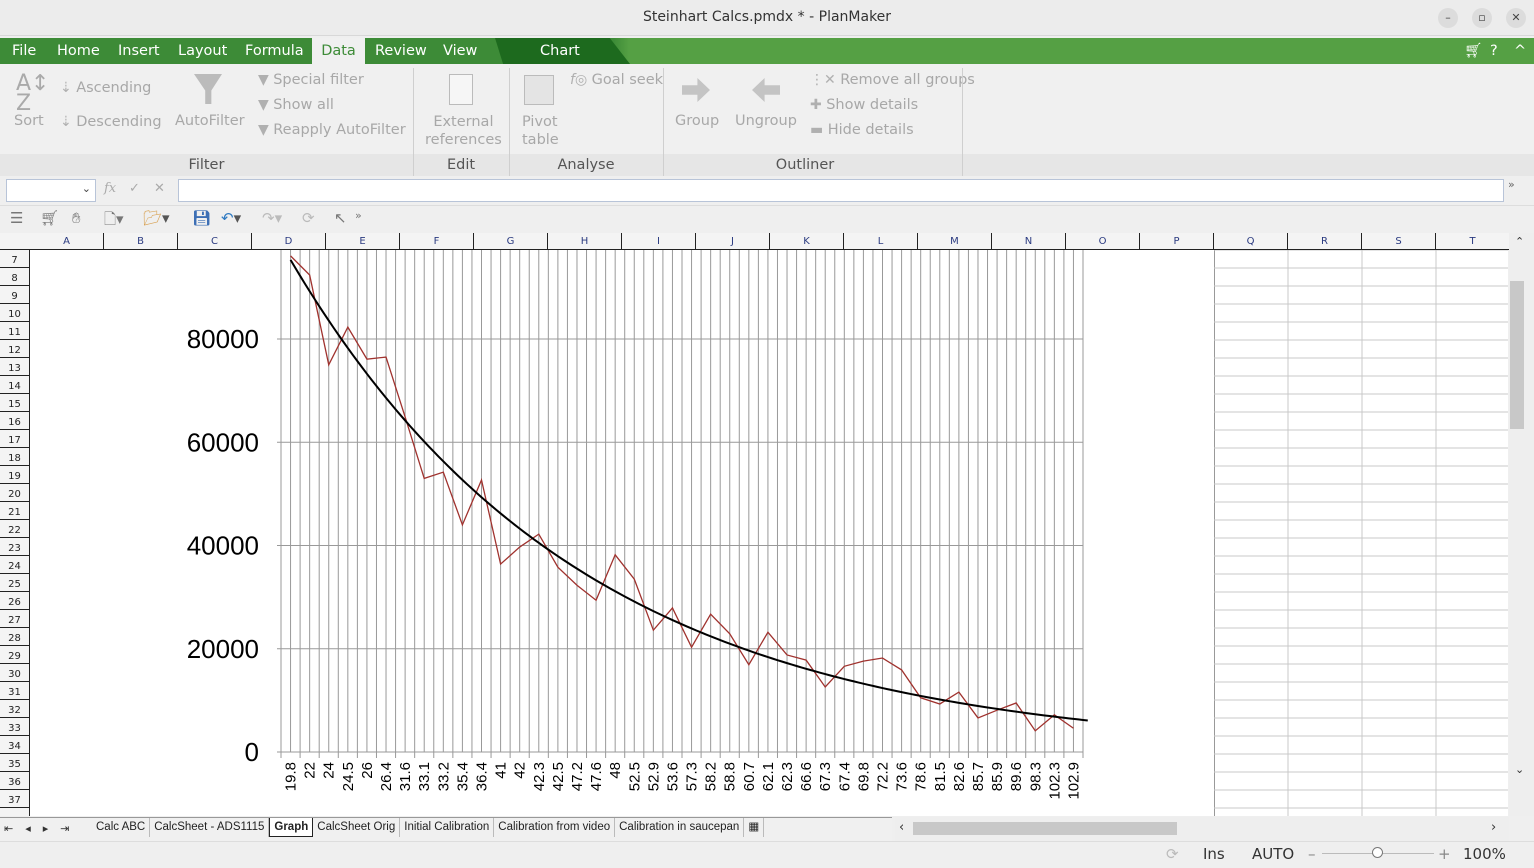 The image size is (1534, 868). Describe the element at coordinates (159, 188) in the screenshot. I see `cancel-icon: ✕` at that location.